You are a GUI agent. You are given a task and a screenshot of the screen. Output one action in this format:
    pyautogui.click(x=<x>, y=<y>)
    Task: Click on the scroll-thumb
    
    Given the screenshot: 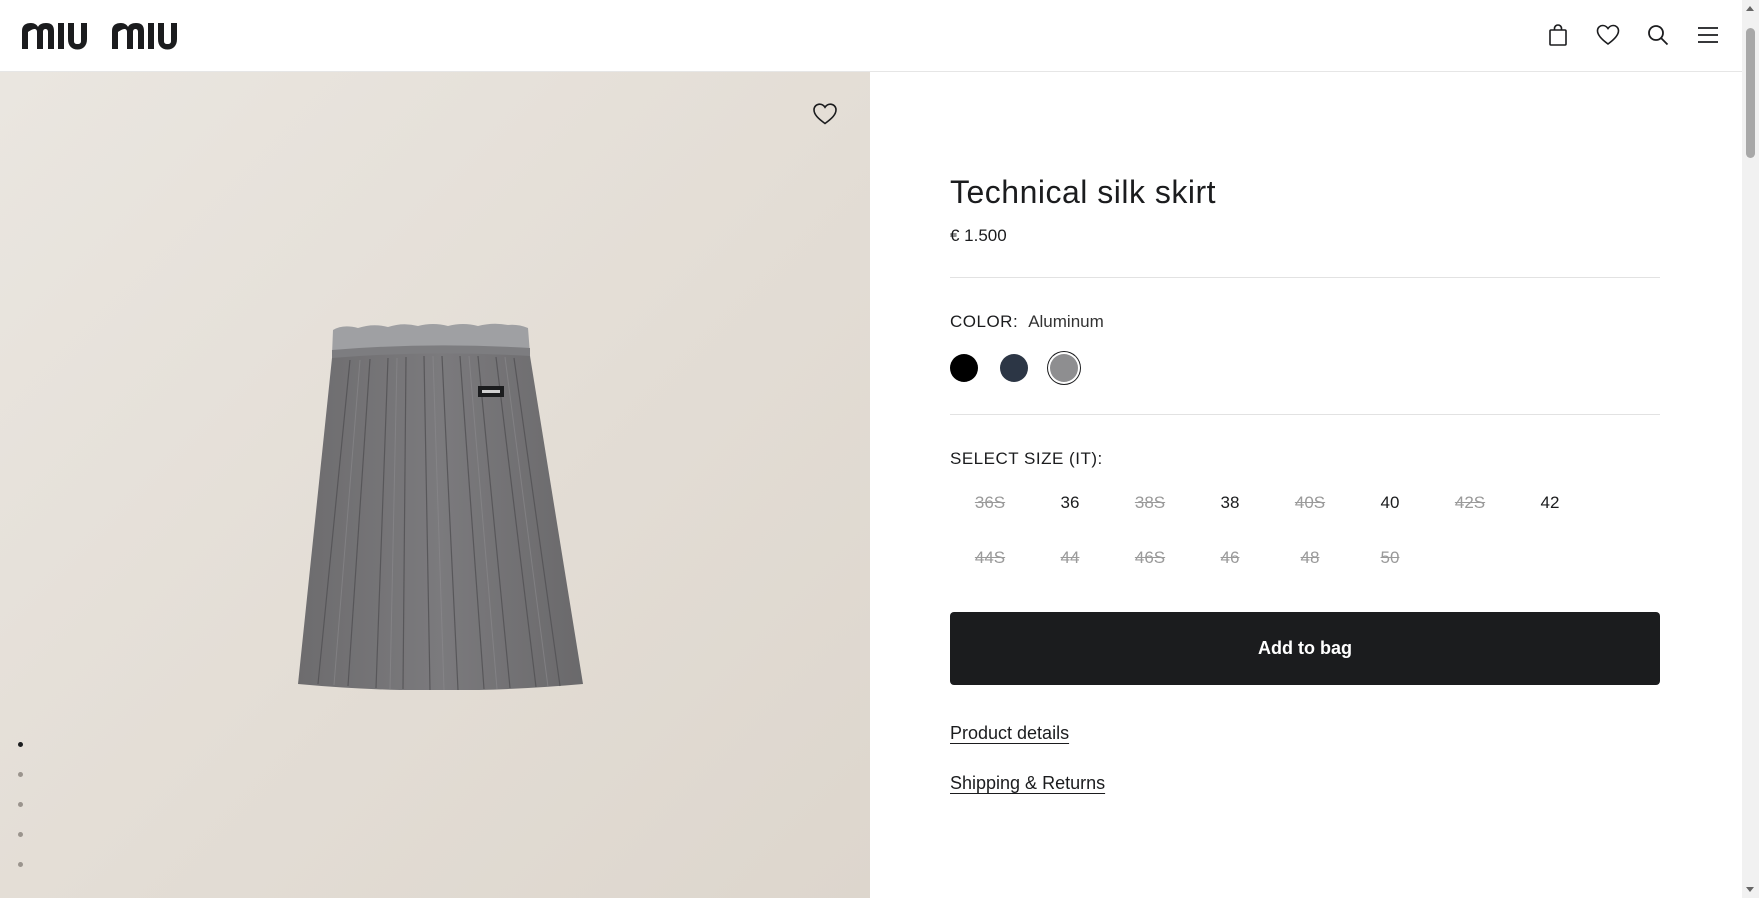 What is the action you would take?
    pyautogui.click(x=1750, y=93)
    